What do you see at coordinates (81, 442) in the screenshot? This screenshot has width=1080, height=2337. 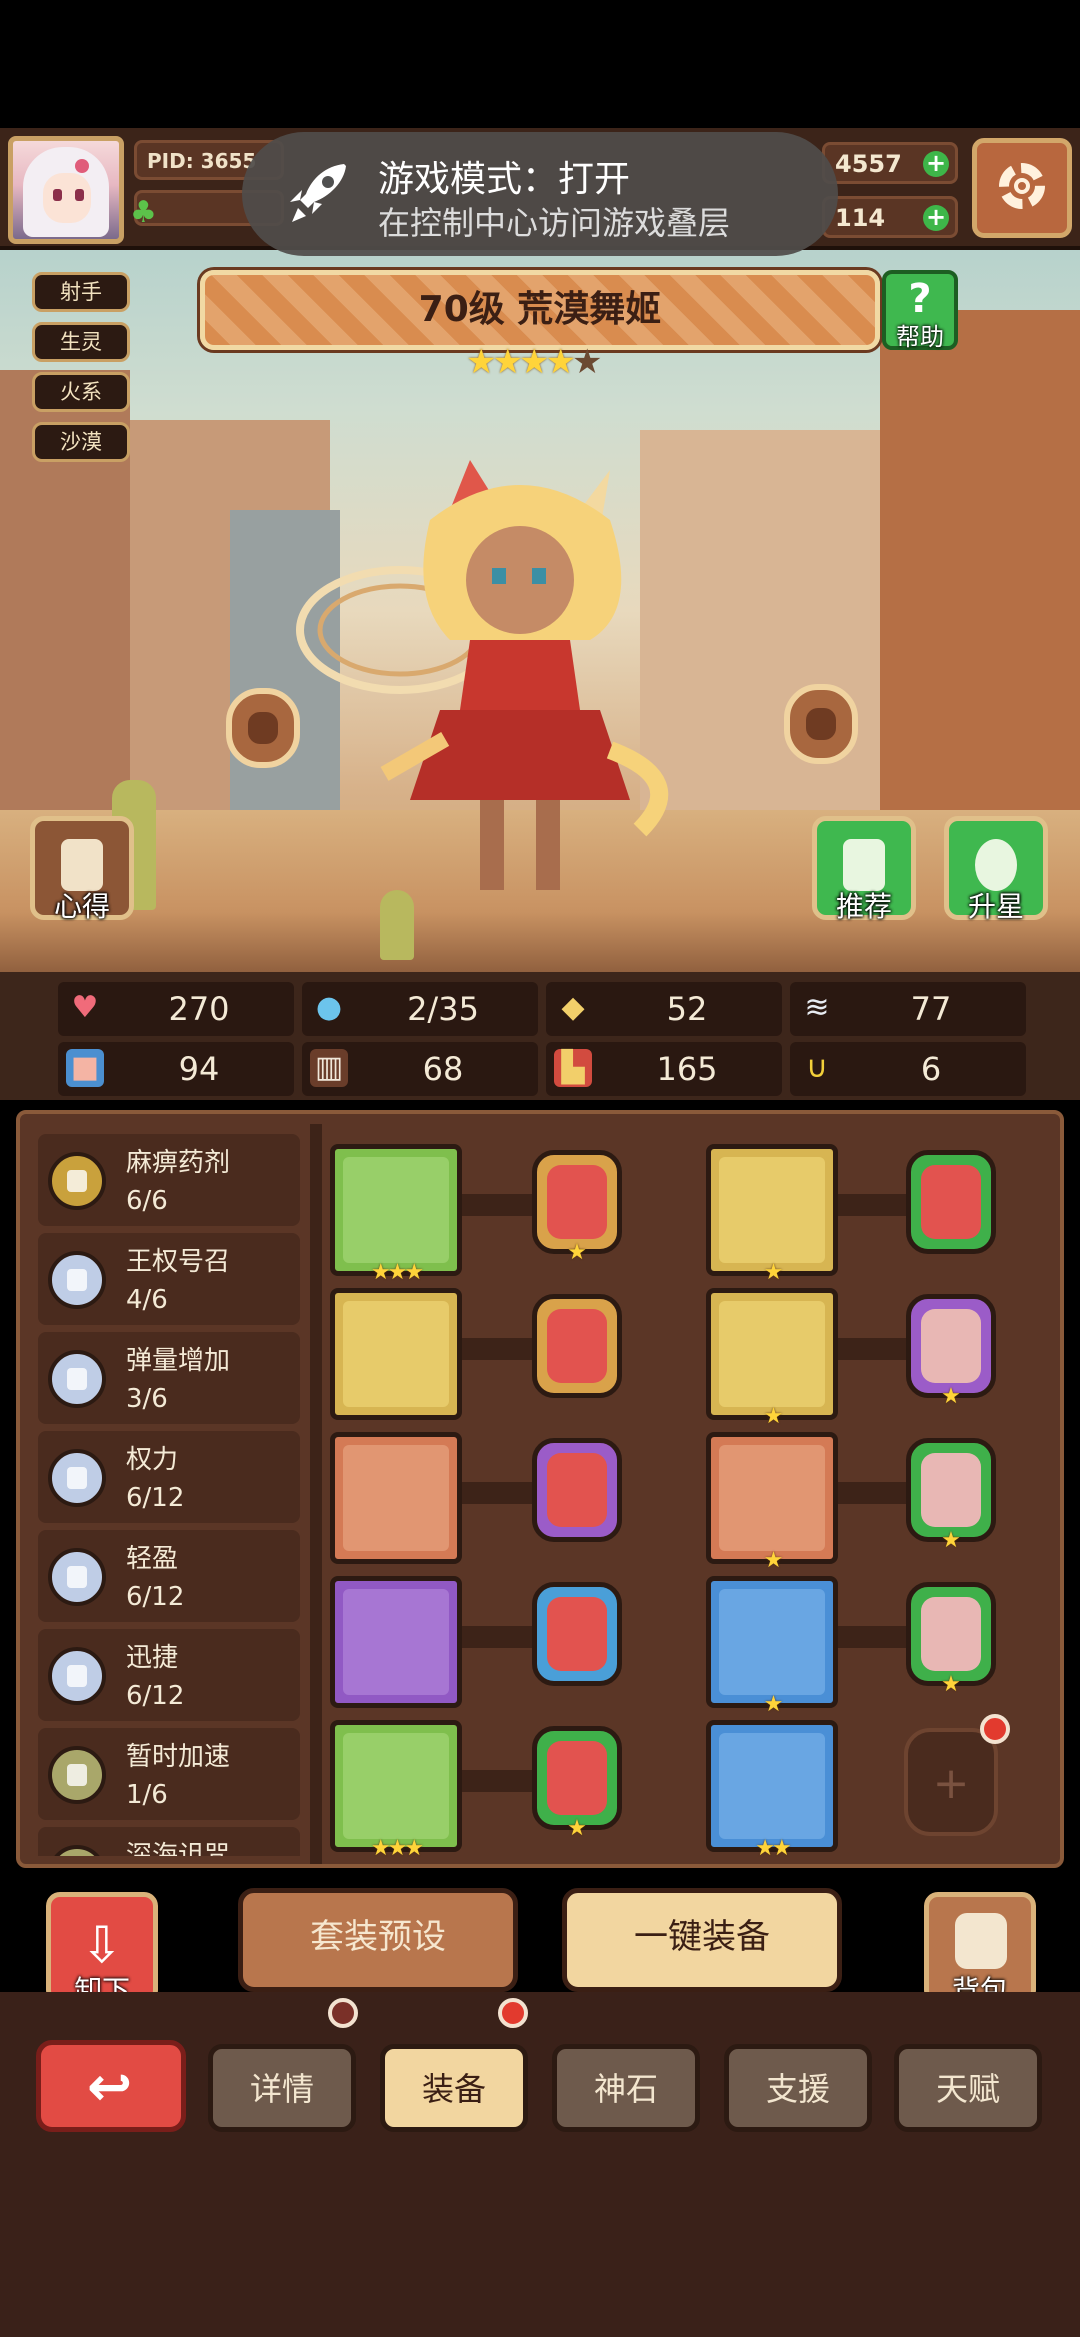 I see `tag-region: 沙漠` at bounding box center [81, 442].